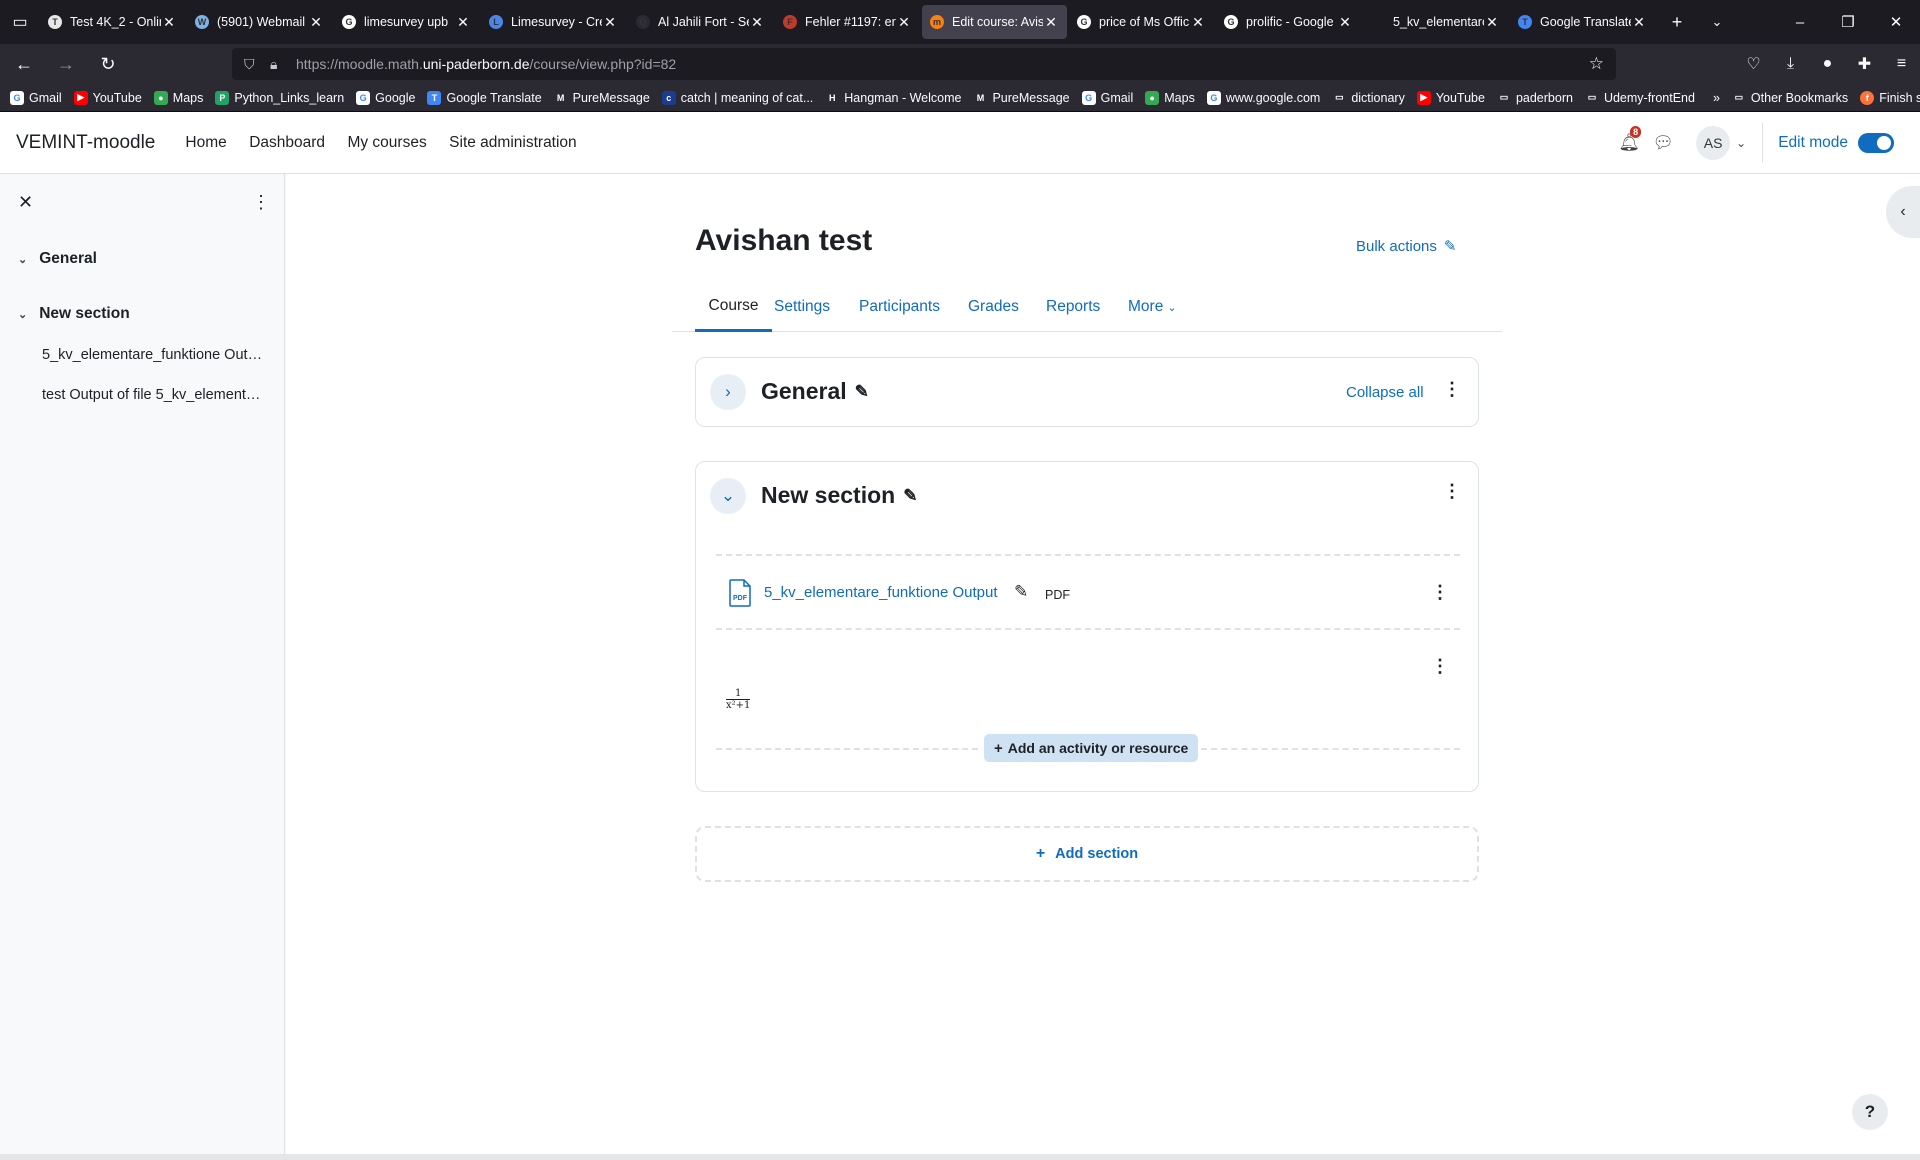 The height and width of the screenshot is (1160, 1920). Describe the element at coordinates (828, 495) in the screenshot. I see `section-name: New section` at that location.